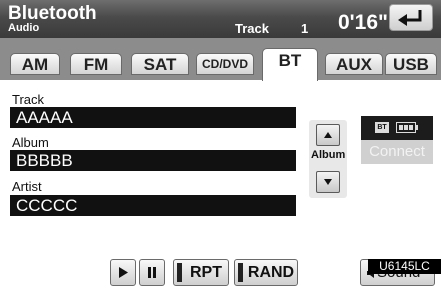  I want to click on repeat-indicator, so click(179, 272).